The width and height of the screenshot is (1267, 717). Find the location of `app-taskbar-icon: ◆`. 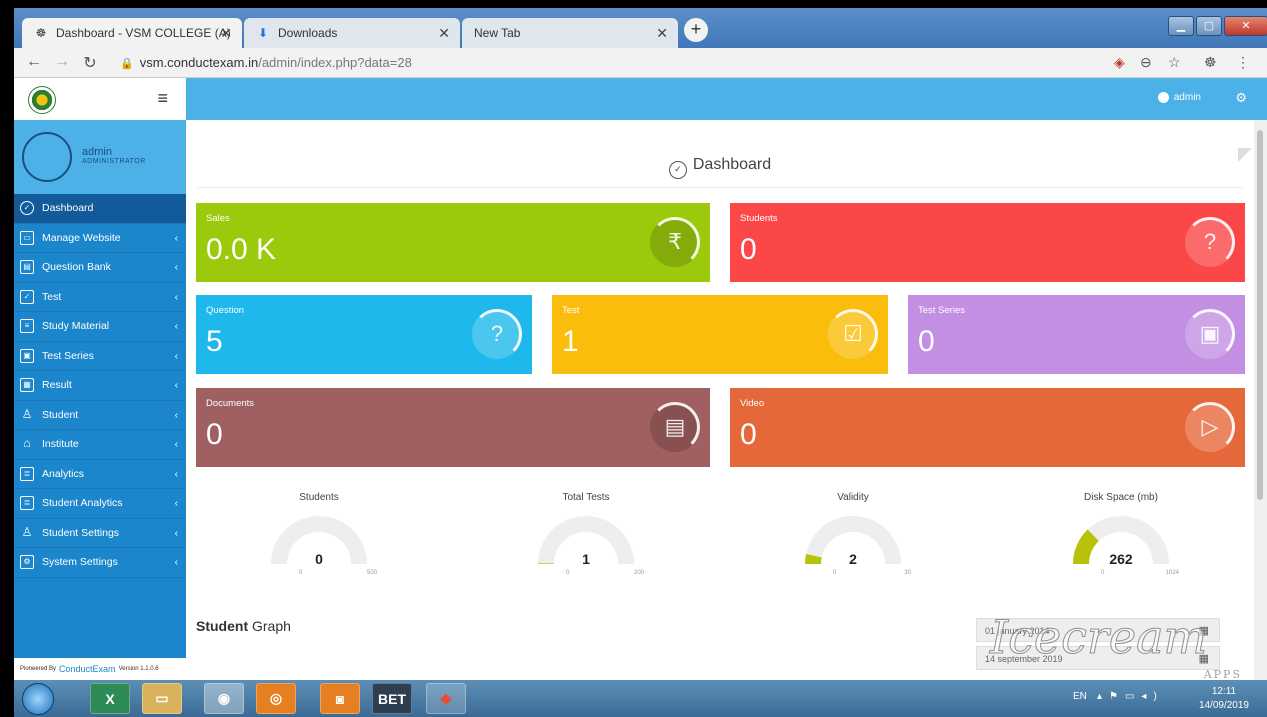

app-taskbar-icon: ◆ is located at coordinates (446, 698).